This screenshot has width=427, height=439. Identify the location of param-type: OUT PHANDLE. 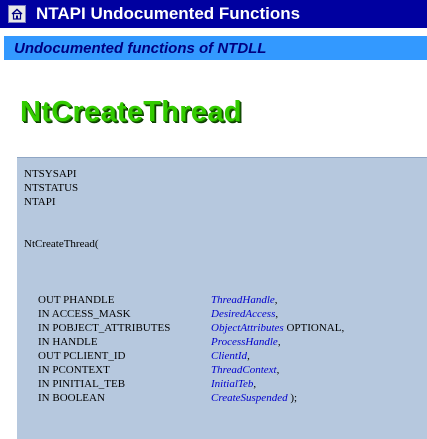
(76, 300).